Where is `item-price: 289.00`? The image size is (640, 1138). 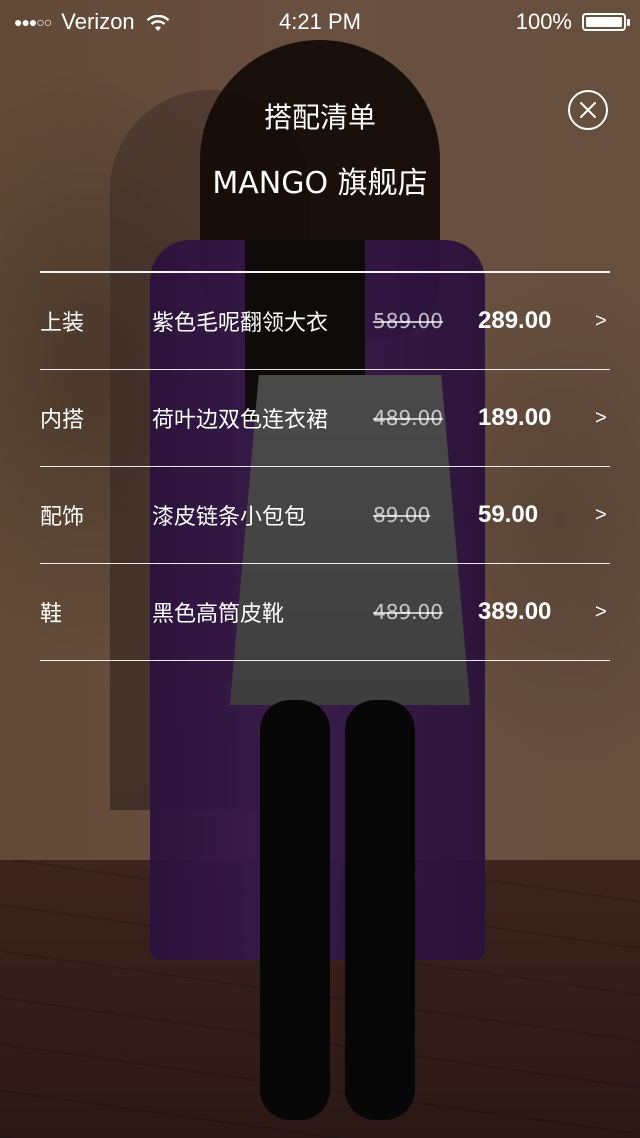
item-price: 289.00 is located at coordinates (515, 320).